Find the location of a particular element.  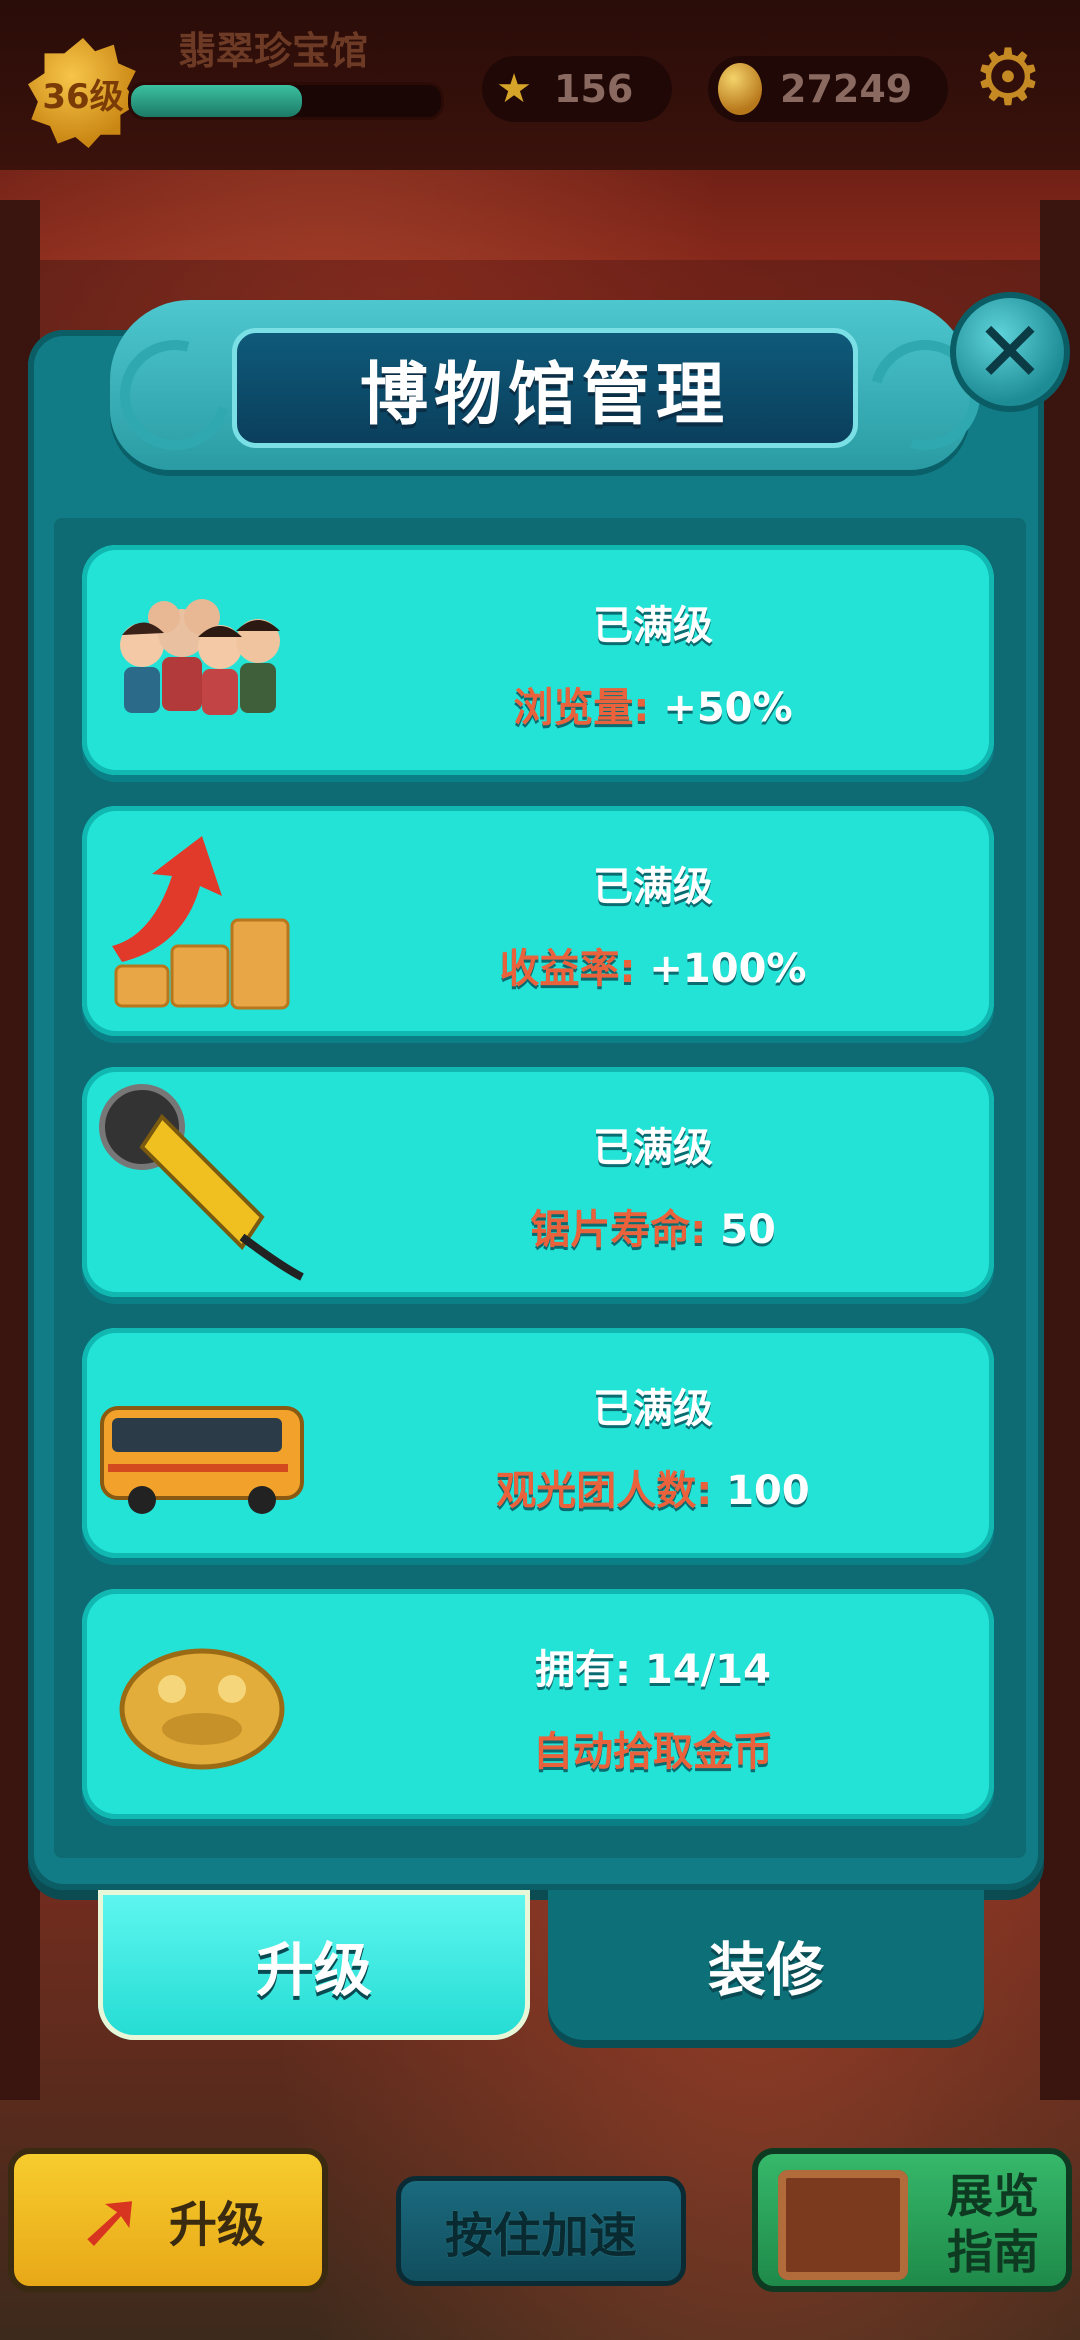

close-button: ✕ is located at coordinates (1010, 352).